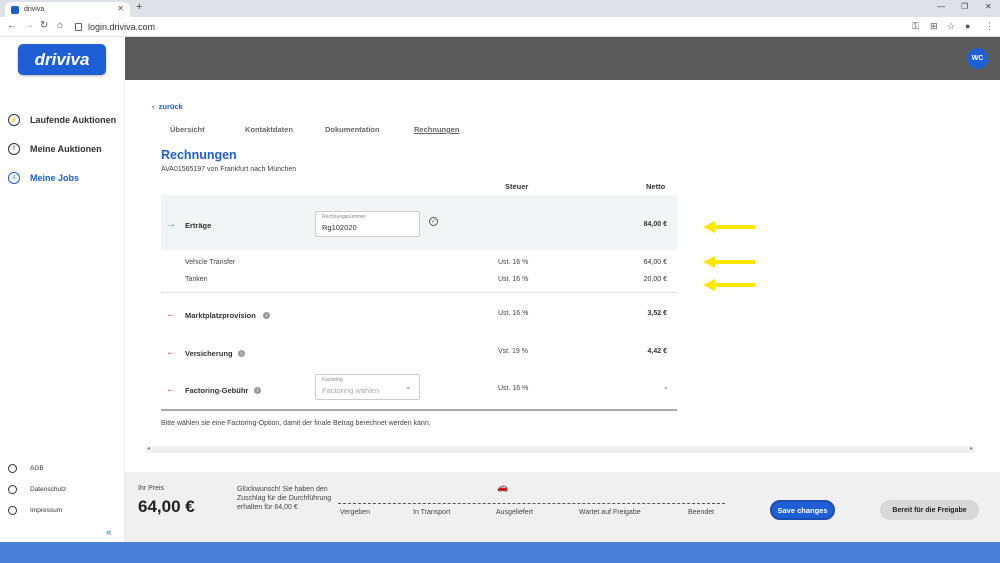  I want to click on price-label: Ihr Preis, so click(151, 488).